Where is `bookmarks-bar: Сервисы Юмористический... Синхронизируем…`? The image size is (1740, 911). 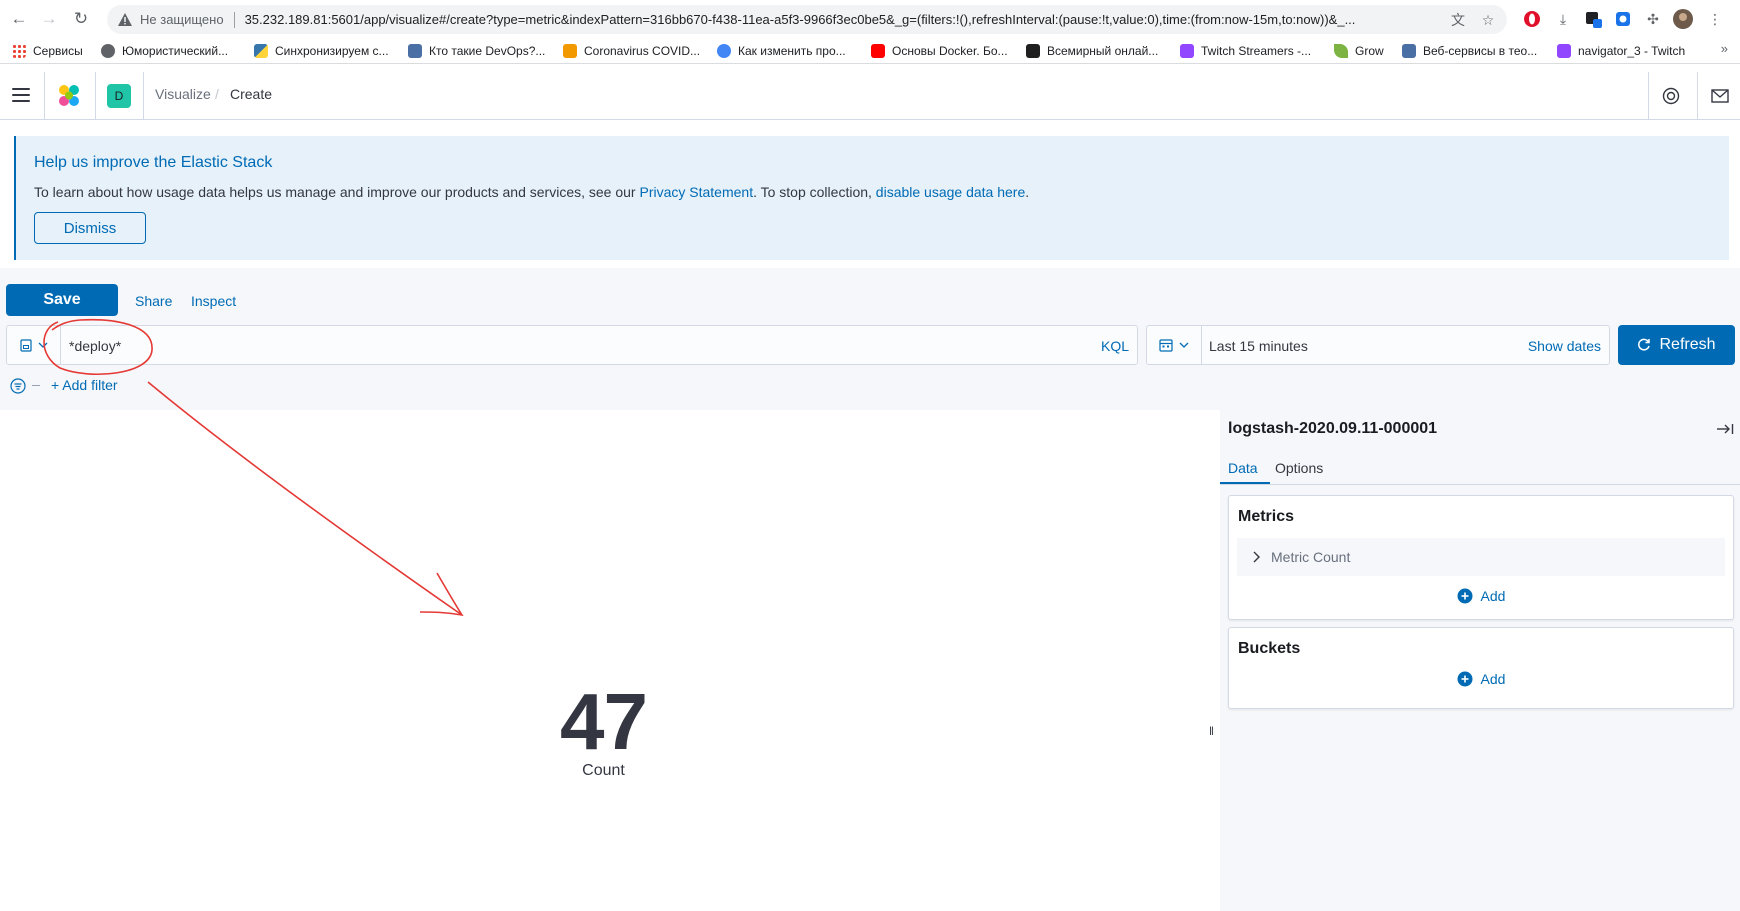
bookmarks-bar: Сервисы Юмористический... Синхронизируем… is located at coordinates (870, 51).